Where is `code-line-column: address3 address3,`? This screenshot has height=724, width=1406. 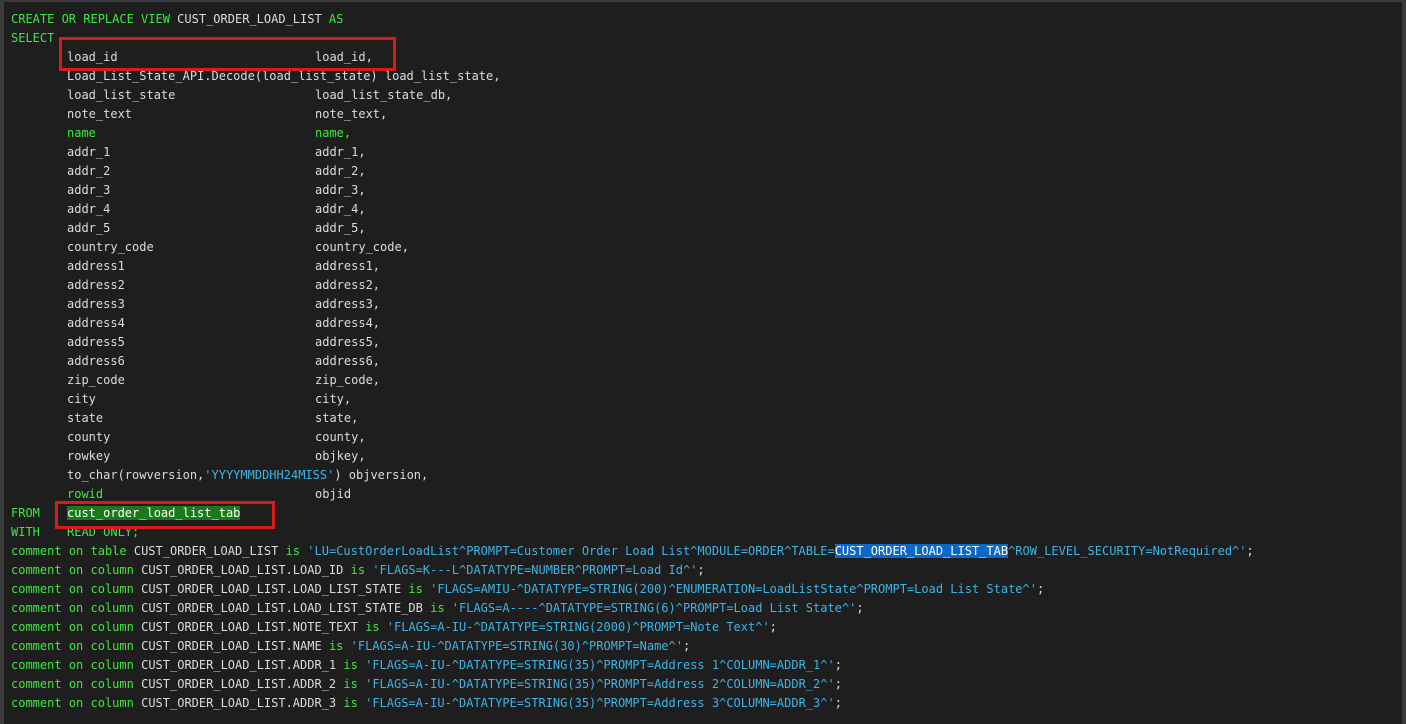
code-line-column: address3 address3, is located at coordinates (705, 304).